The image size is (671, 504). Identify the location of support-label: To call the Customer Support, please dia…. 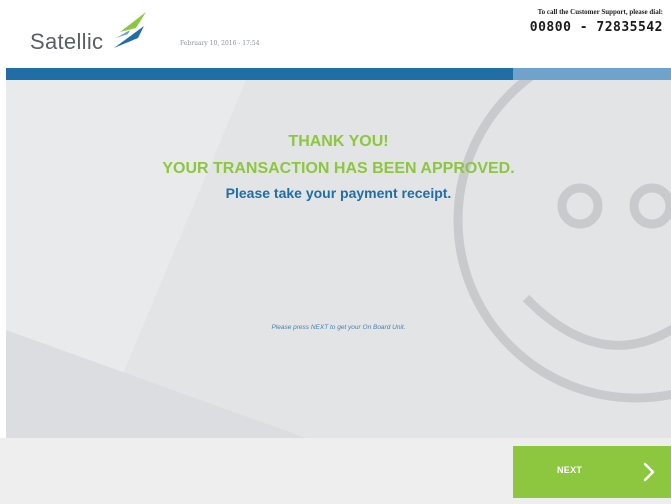
(600, 12).